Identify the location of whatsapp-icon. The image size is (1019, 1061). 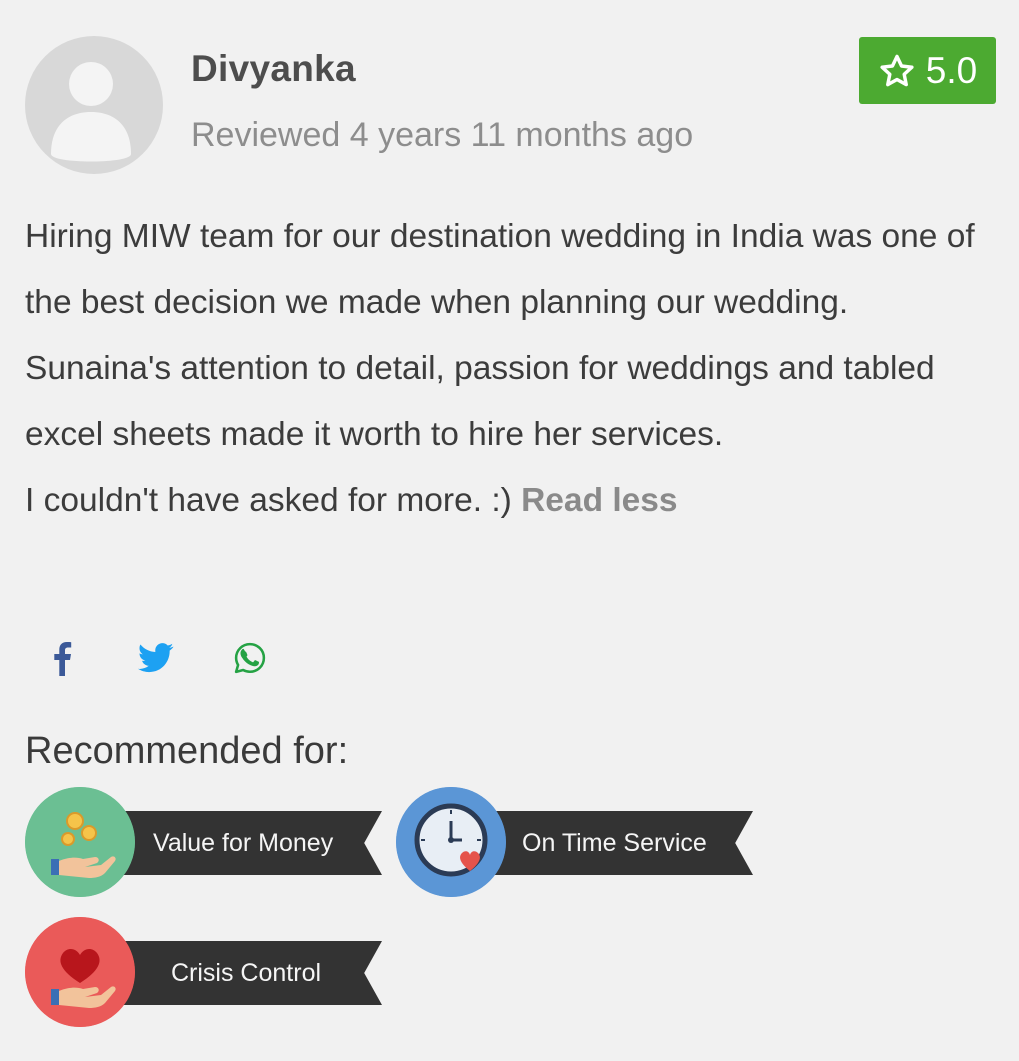
(250, 658).